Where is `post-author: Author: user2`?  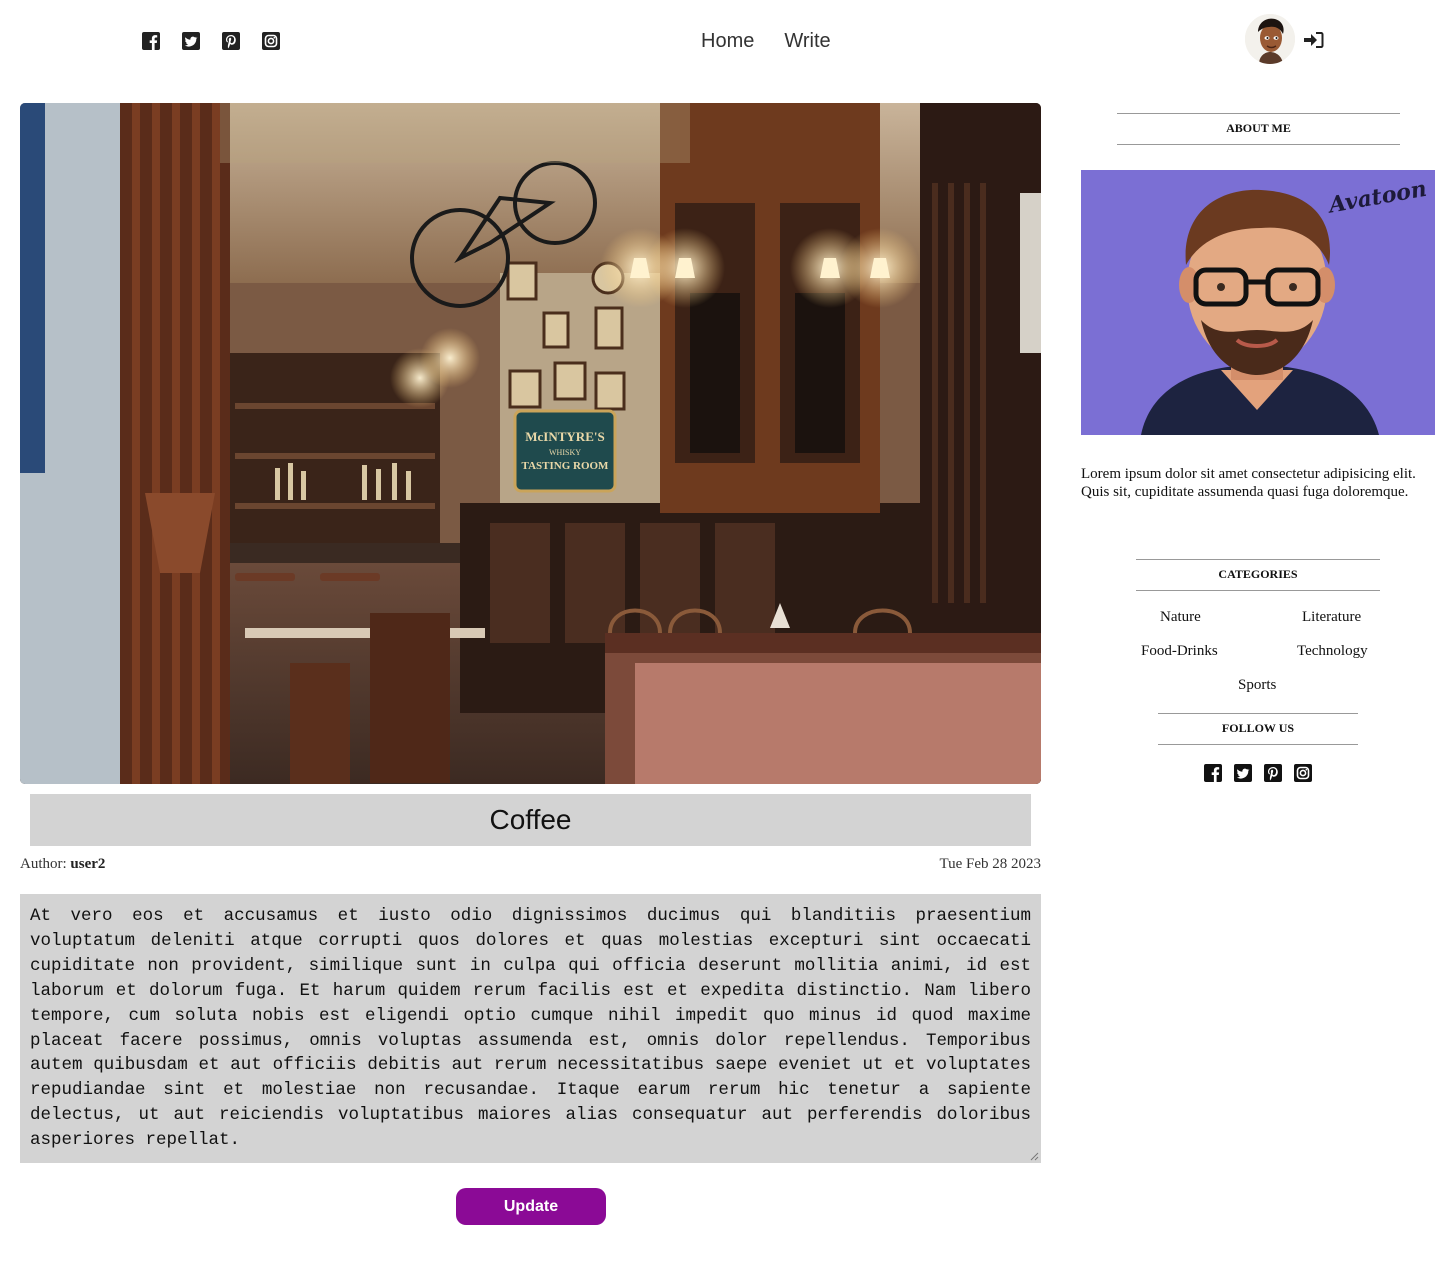
post-author: Author: user2 is located at coordinates (62, 864).